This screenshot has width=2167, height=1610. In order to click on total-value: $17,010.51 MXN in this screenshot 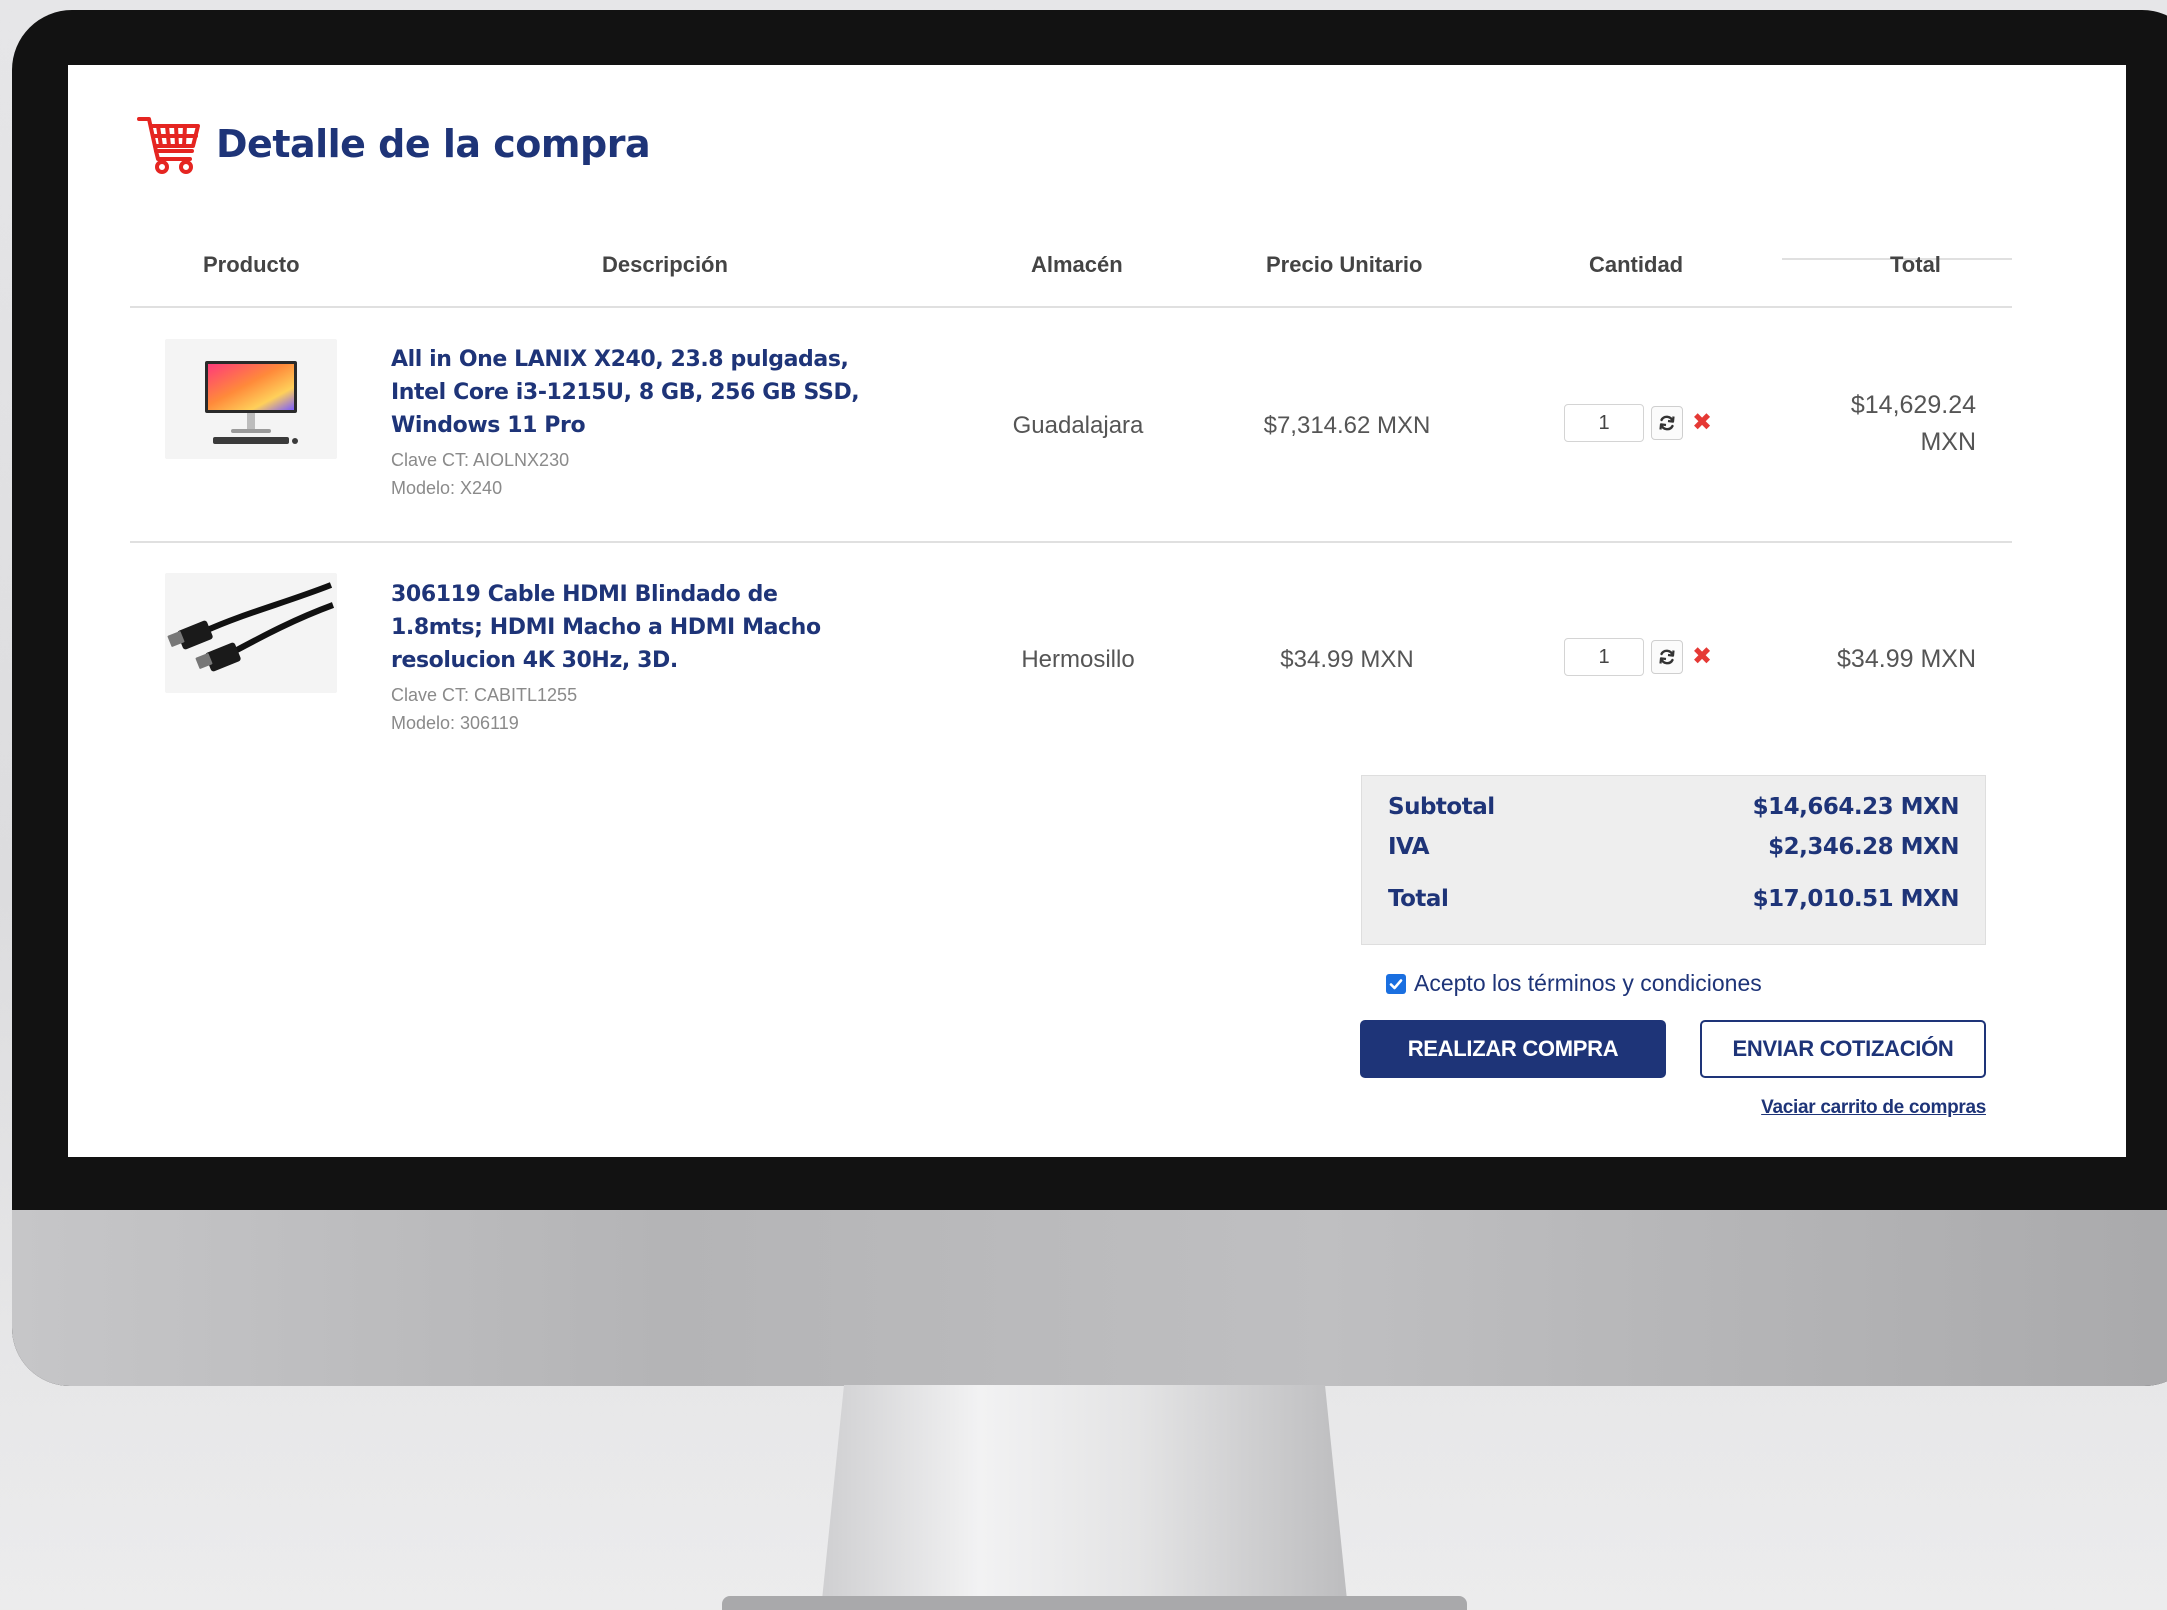, I will do `click(1856, 899)`.